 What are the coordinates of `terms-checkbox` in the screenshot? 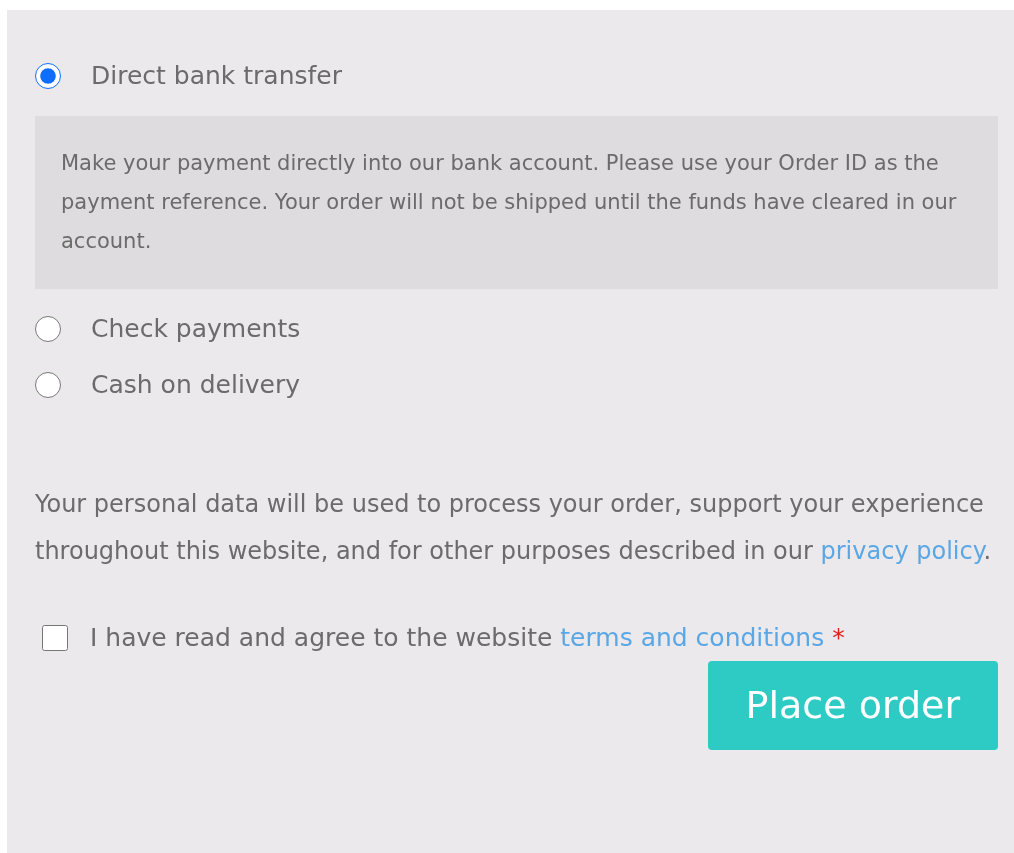 It's located at (55, 637).